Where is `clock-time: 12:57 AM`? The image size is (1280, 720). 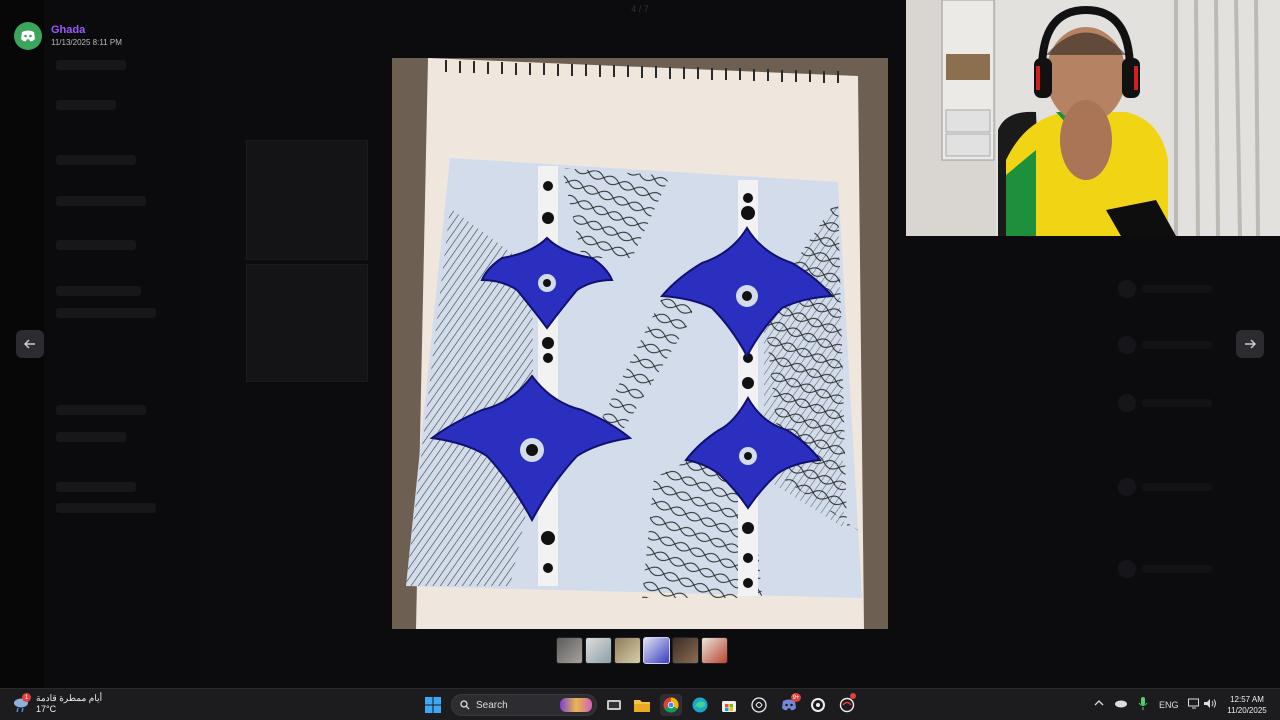
clock-time: 12:57 AM is located at coordinates (1247, 699).